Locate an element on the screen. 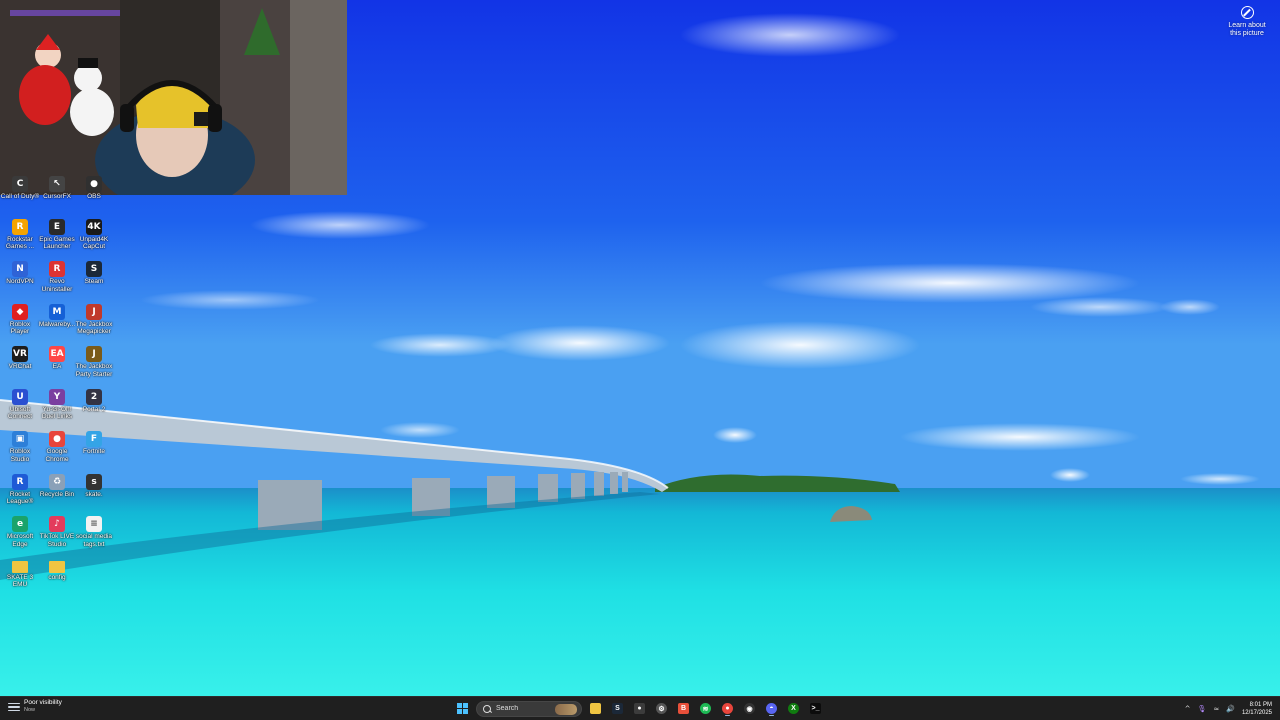 This screenshot has width=1280, height=720. desktop-icon-revo: R Revo Uninstaller is located at coordinates (57, 277).